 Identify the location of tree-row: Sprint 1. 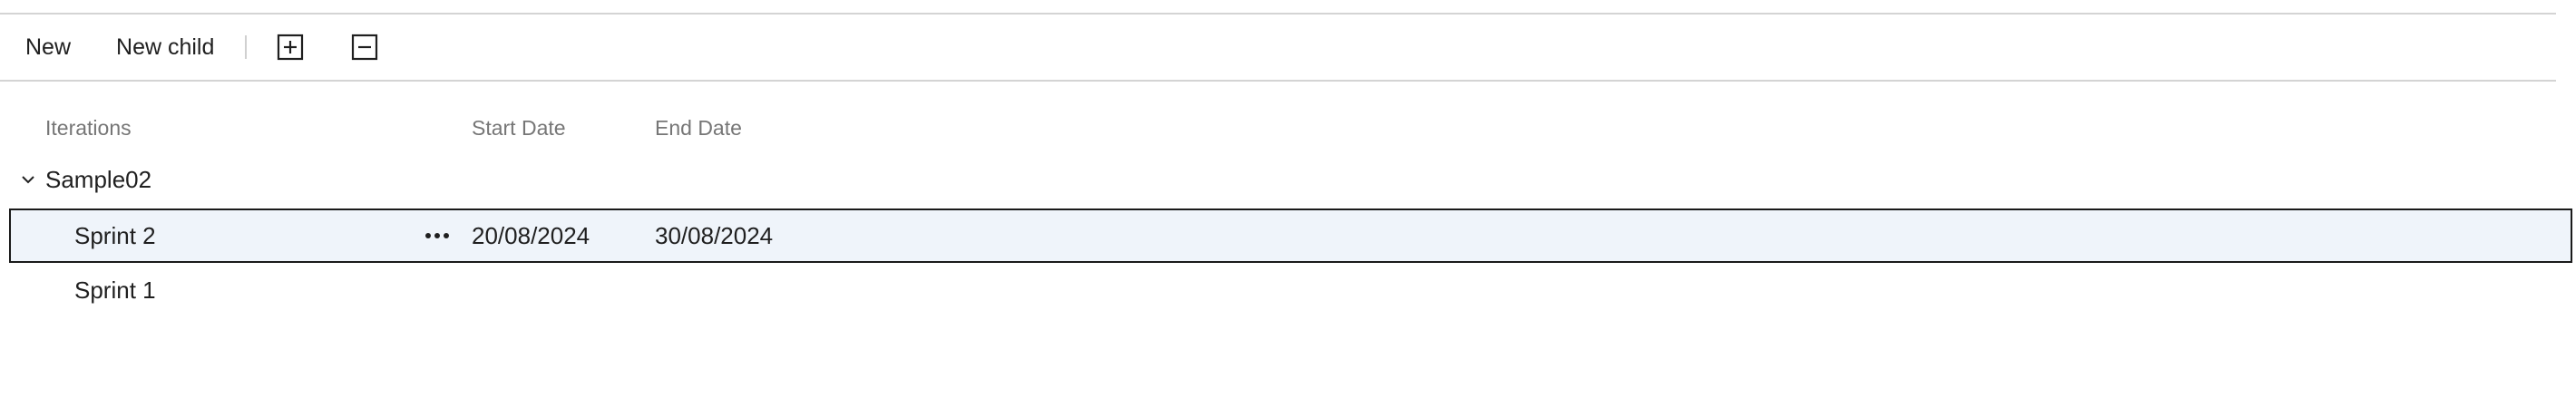
(1288, 290).